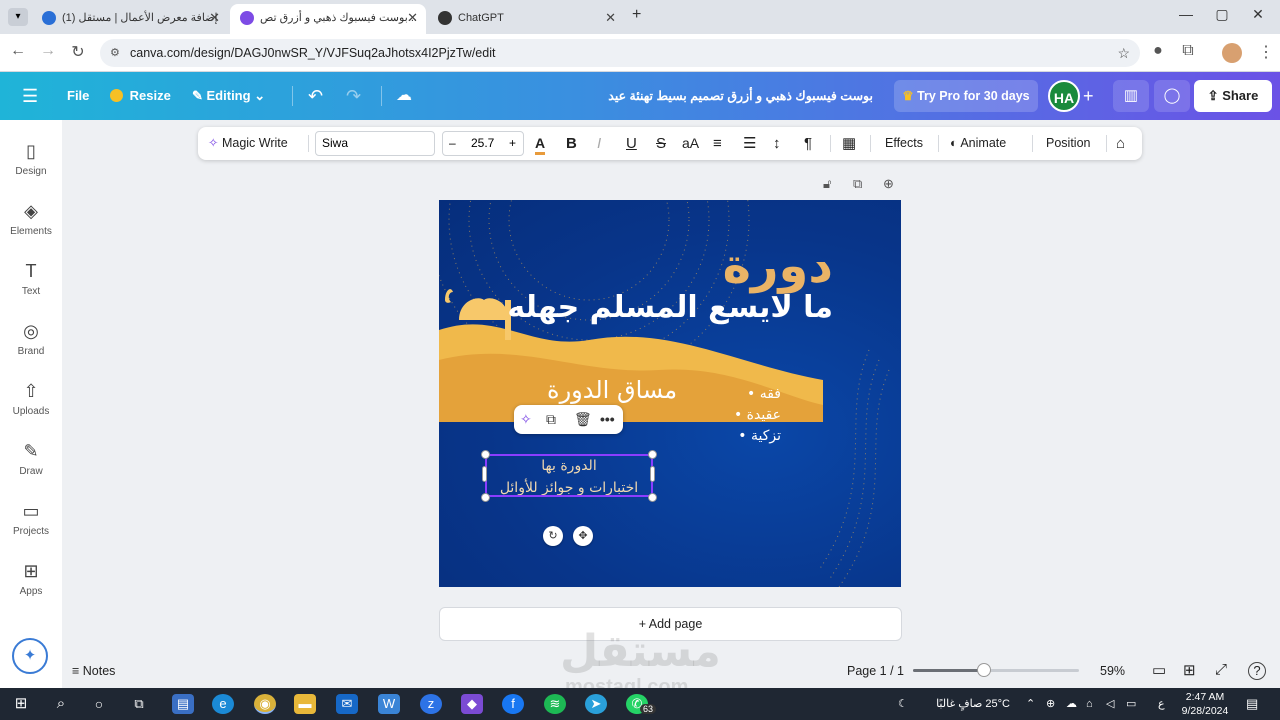 This screenshot has width=1280, height=720. Describe the element at coordinates (1110, 704) in the screenshot. I see `volume-icon: ◁` at that location.